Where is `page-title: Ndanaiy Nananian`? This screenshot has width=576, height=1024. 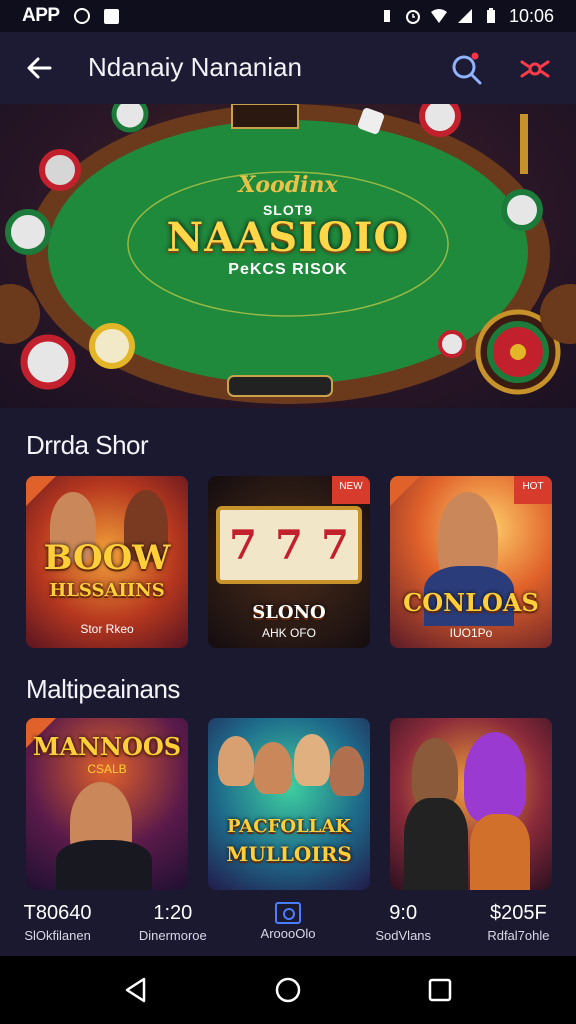
page-title: Ndanaiy Nananian is located at coordinates (195, 67).